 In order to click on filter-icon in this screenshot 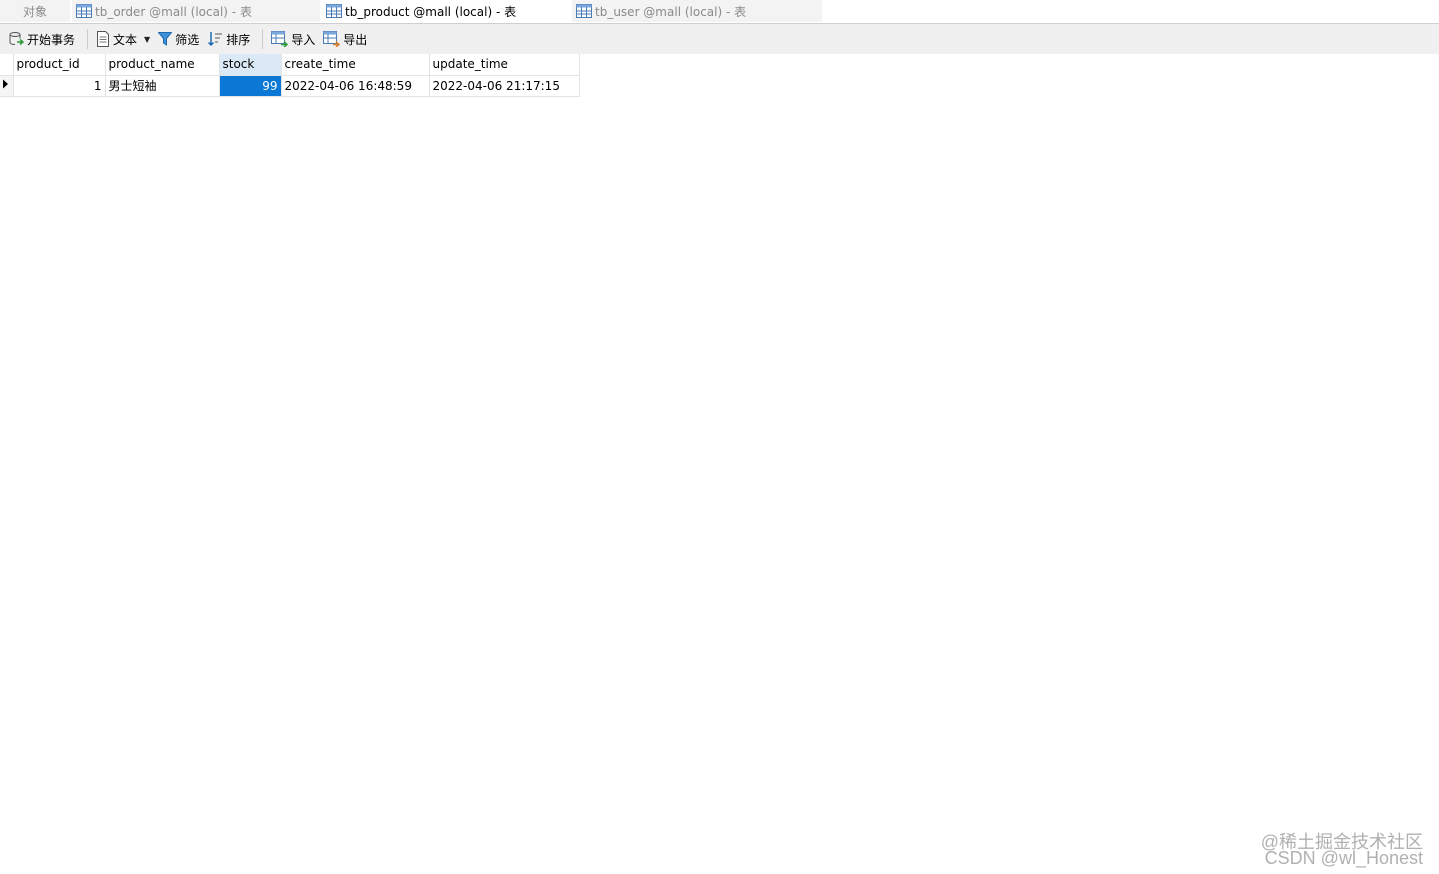, I will do `click(165, 39)`.